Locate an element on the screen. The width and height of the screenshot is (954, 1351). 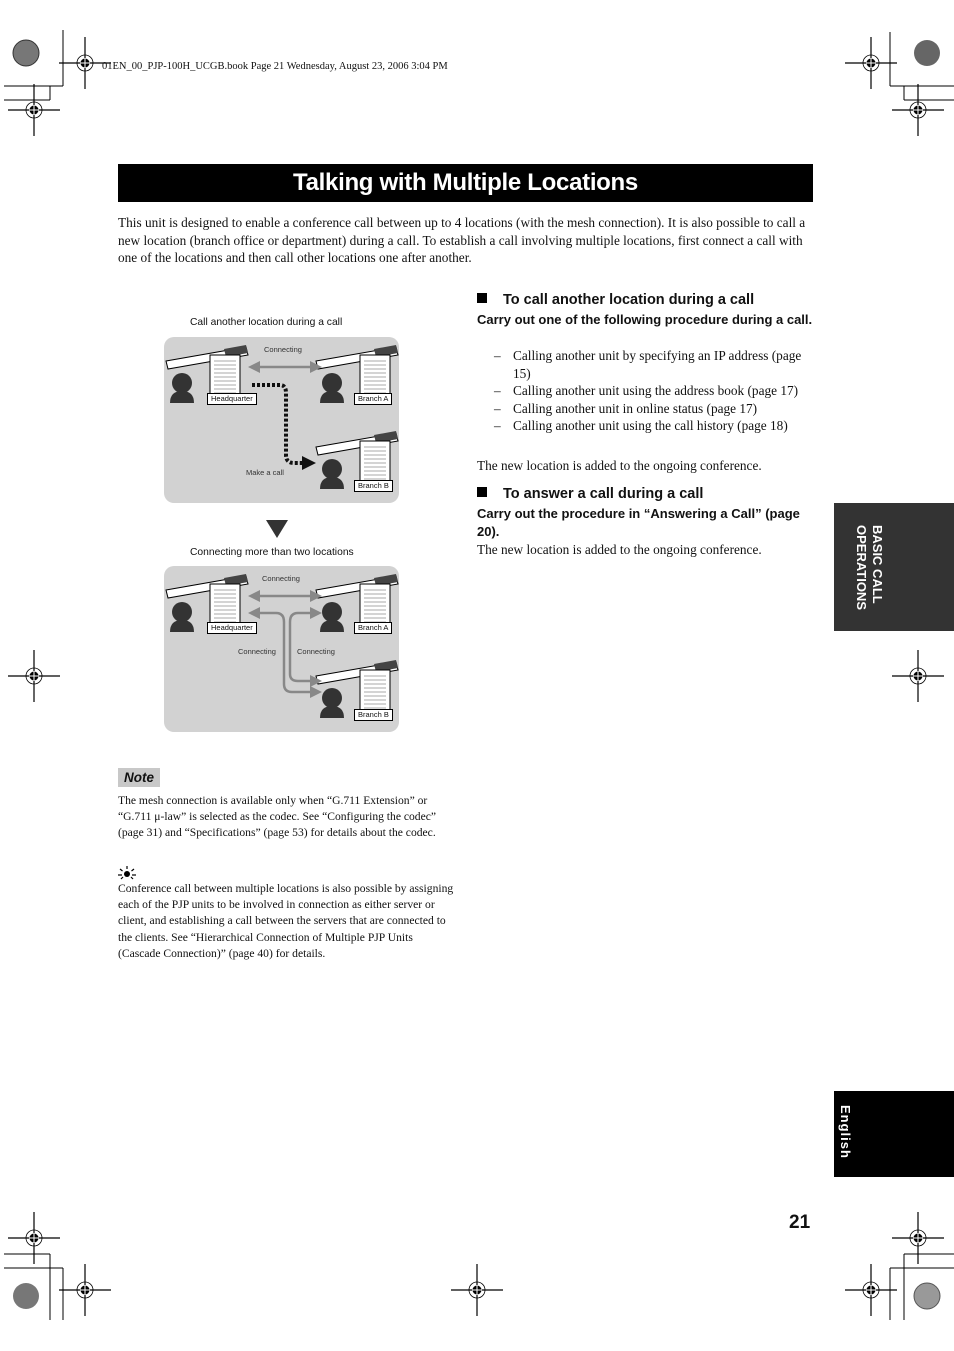
diagram2-caption: Connecting more than two locations is located at coordinates (272, 552).